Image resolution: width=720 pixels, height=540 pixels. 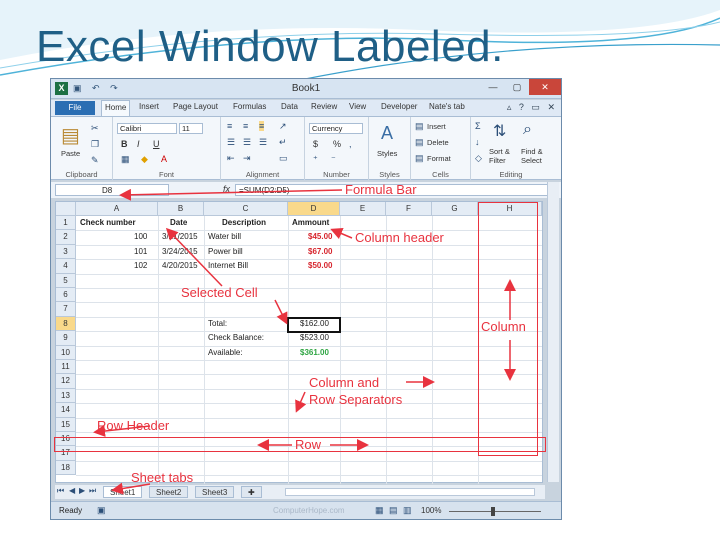 I want to click on wrap-text-icon: ↵, so click(x=283, y=142).